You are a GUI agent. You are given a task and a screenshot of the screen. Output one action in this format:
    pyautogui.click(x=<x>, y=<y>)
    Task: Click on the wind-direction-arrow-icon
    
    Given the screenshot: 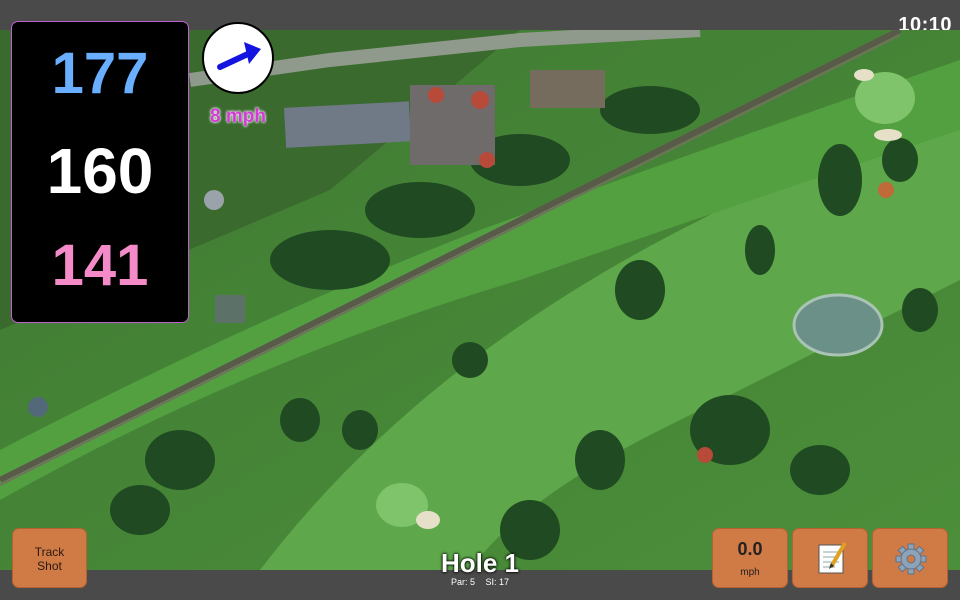 What is the action you would take?
    pyautogui.click(x=239, y=56)
    